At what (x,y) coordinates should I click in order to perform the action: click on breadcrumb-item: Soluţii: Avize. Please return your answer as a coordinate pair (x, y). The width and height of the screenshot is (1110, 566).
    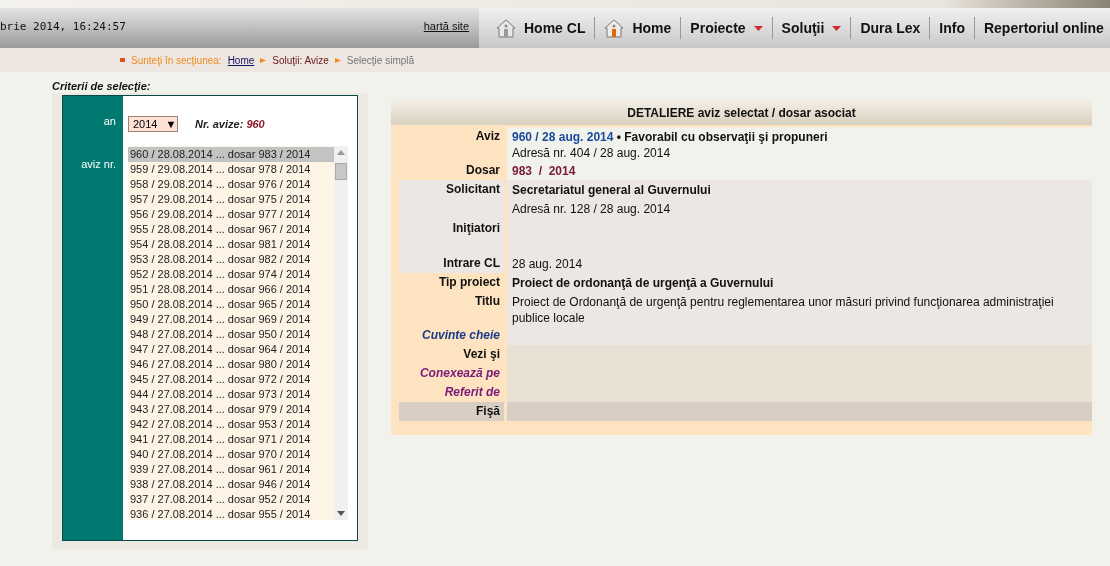
    Looking at the image, I should click on (300, 60).